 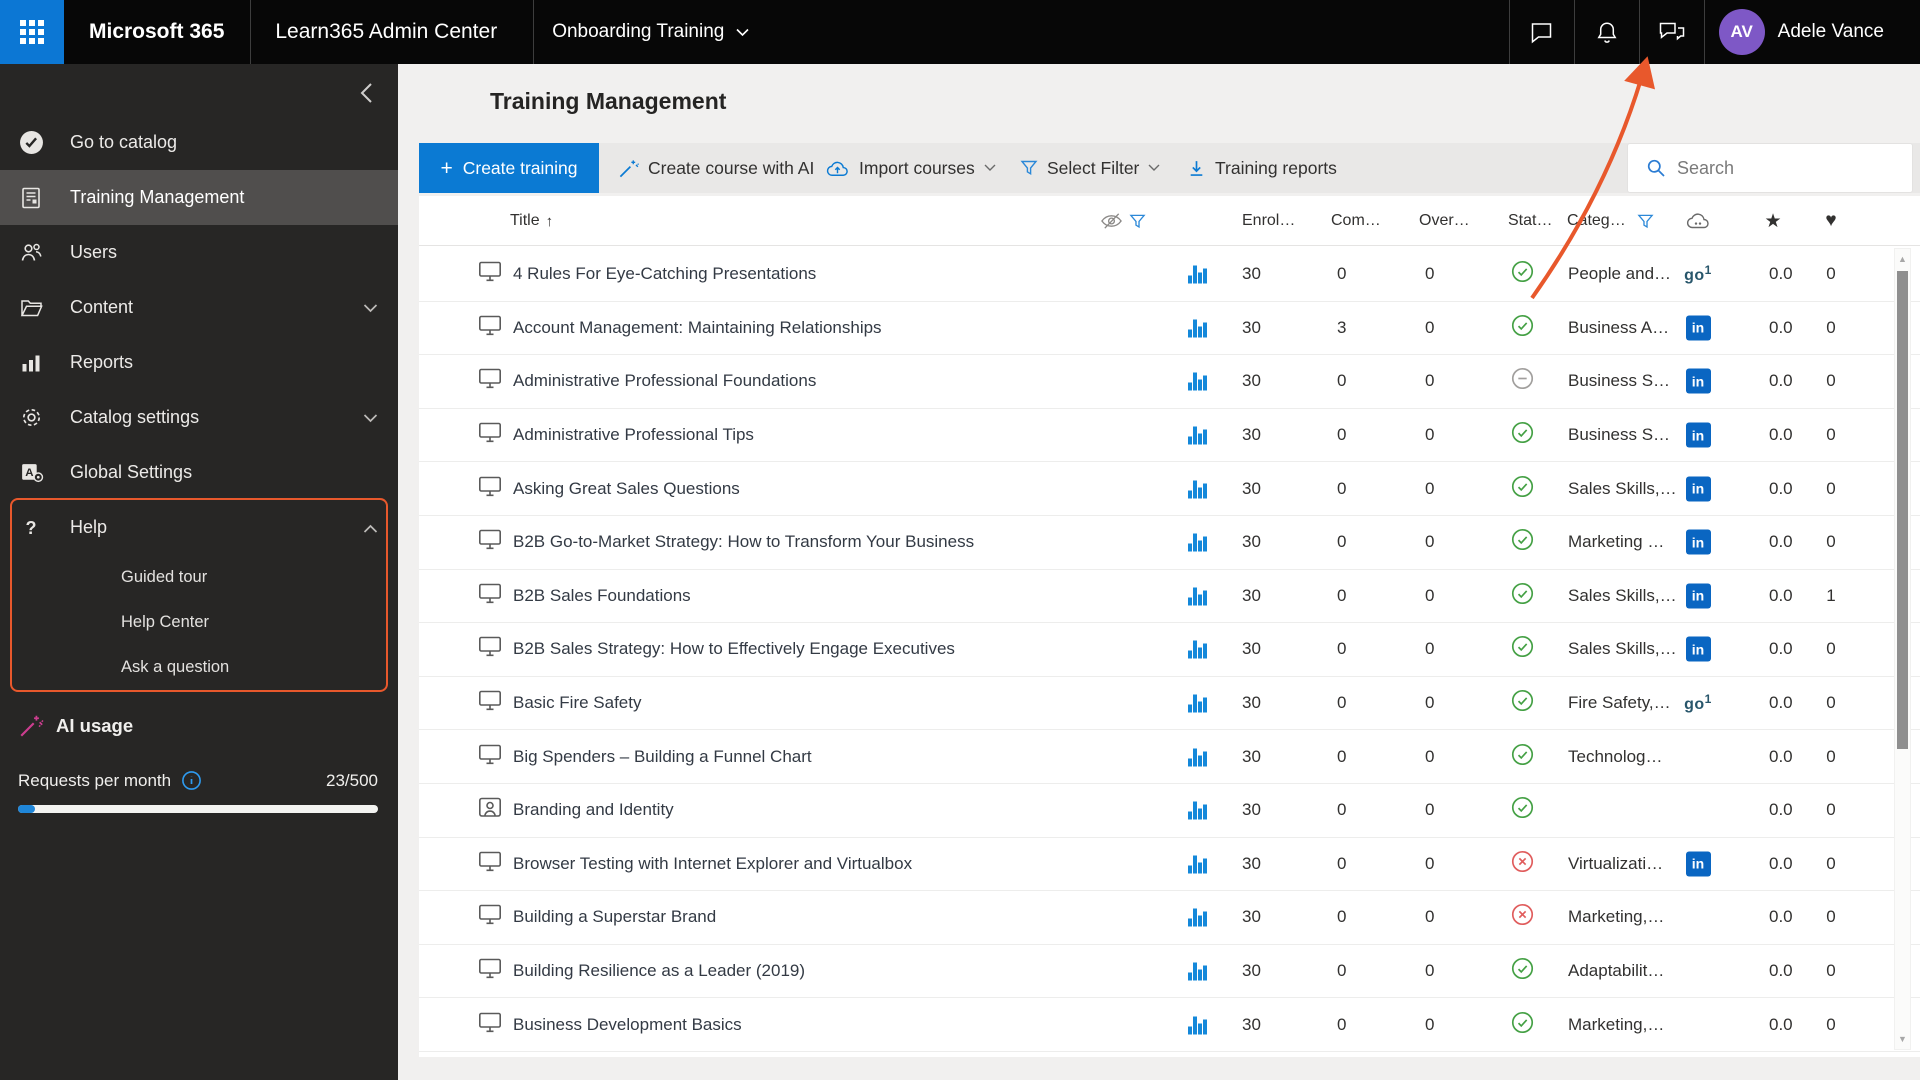 I want to click on sidebar-item-help-center: Help Center, so click(x=199, y=622).